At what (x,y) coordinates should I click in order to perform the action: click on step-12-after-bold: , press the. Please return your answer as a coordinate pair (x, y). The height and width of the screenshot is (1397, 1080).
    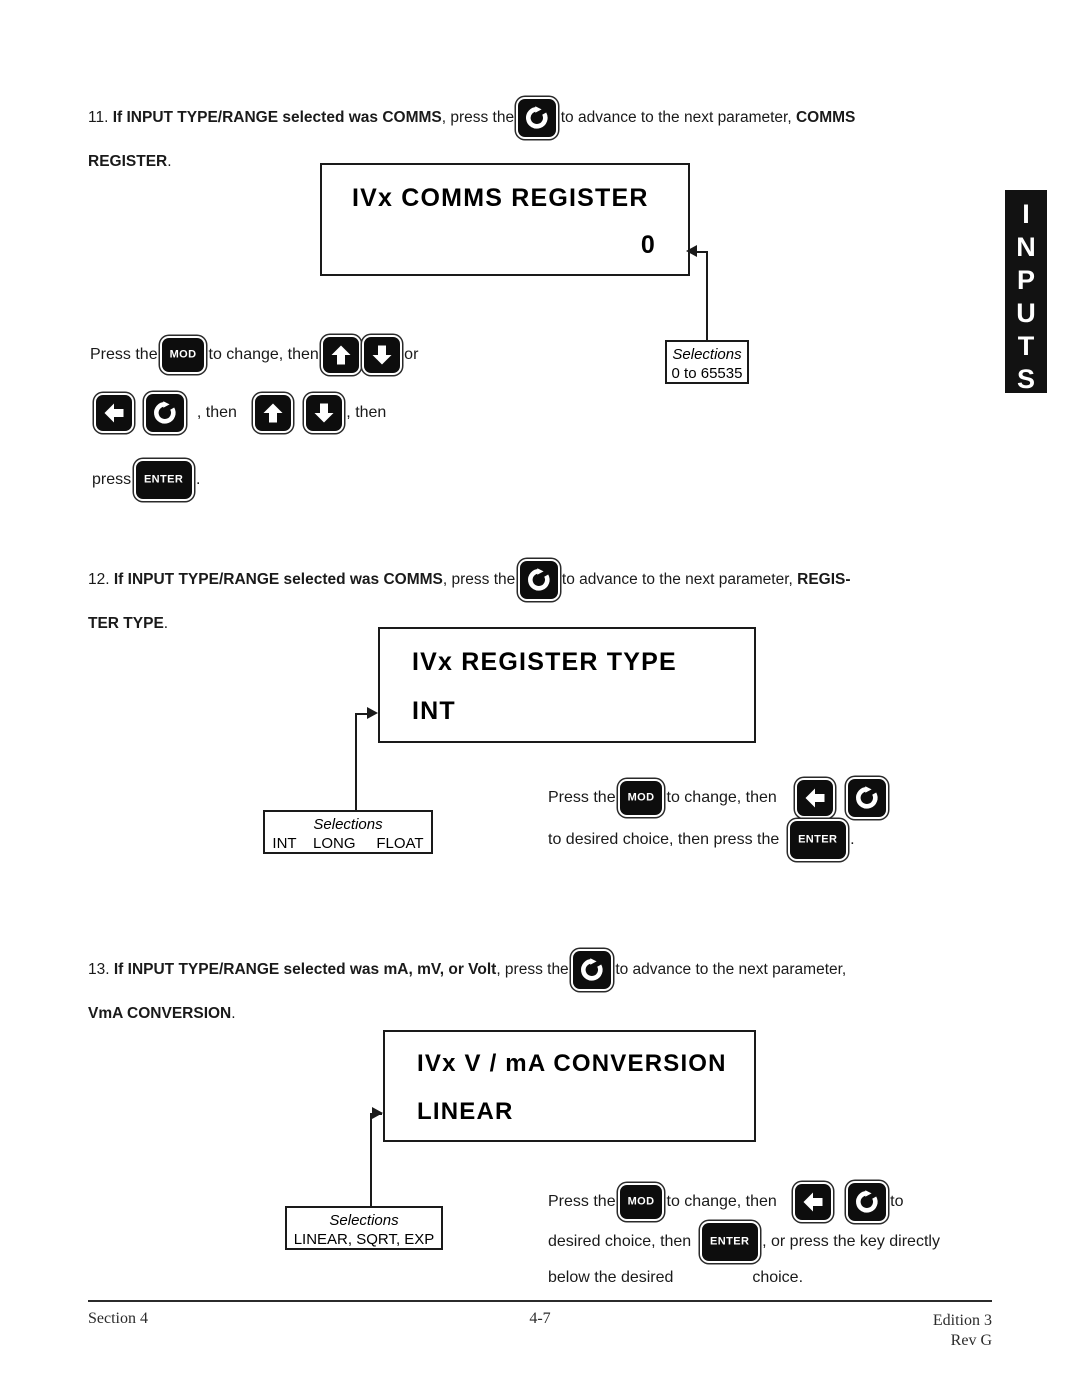
    Looking at the image, I should click on (479, 579).